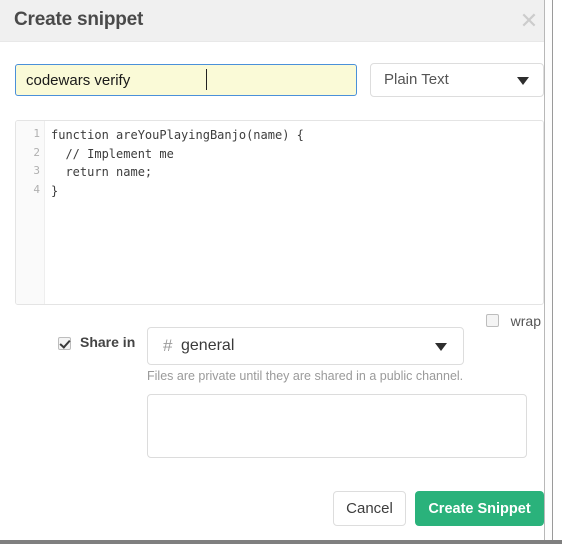  Describe the element at coordinates (337, 426) in the screenshot. I see `add-comment-input` at that location.